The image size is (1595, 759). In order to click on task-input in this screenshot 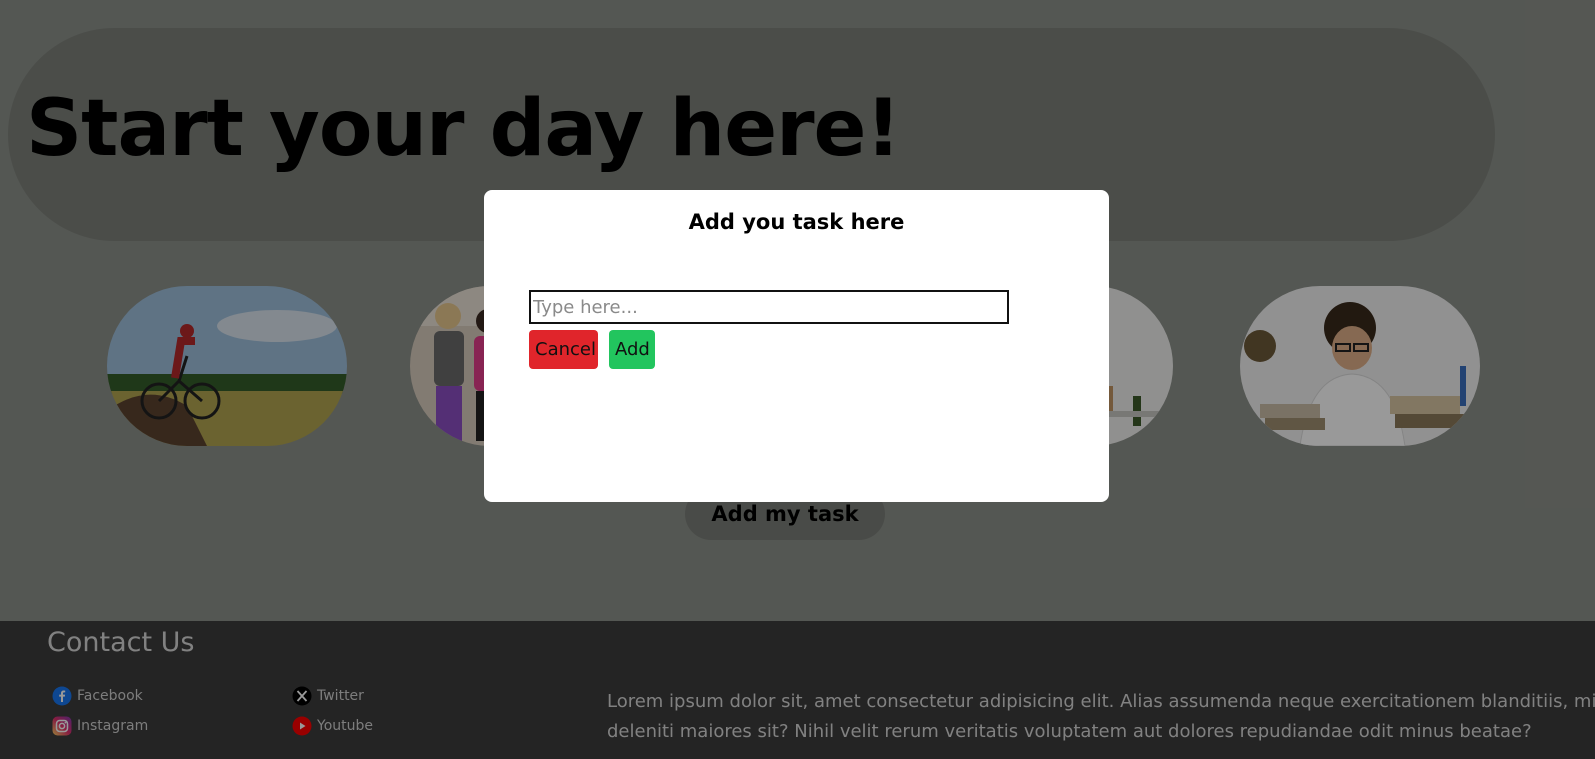, I will do `click(769, 307)`.